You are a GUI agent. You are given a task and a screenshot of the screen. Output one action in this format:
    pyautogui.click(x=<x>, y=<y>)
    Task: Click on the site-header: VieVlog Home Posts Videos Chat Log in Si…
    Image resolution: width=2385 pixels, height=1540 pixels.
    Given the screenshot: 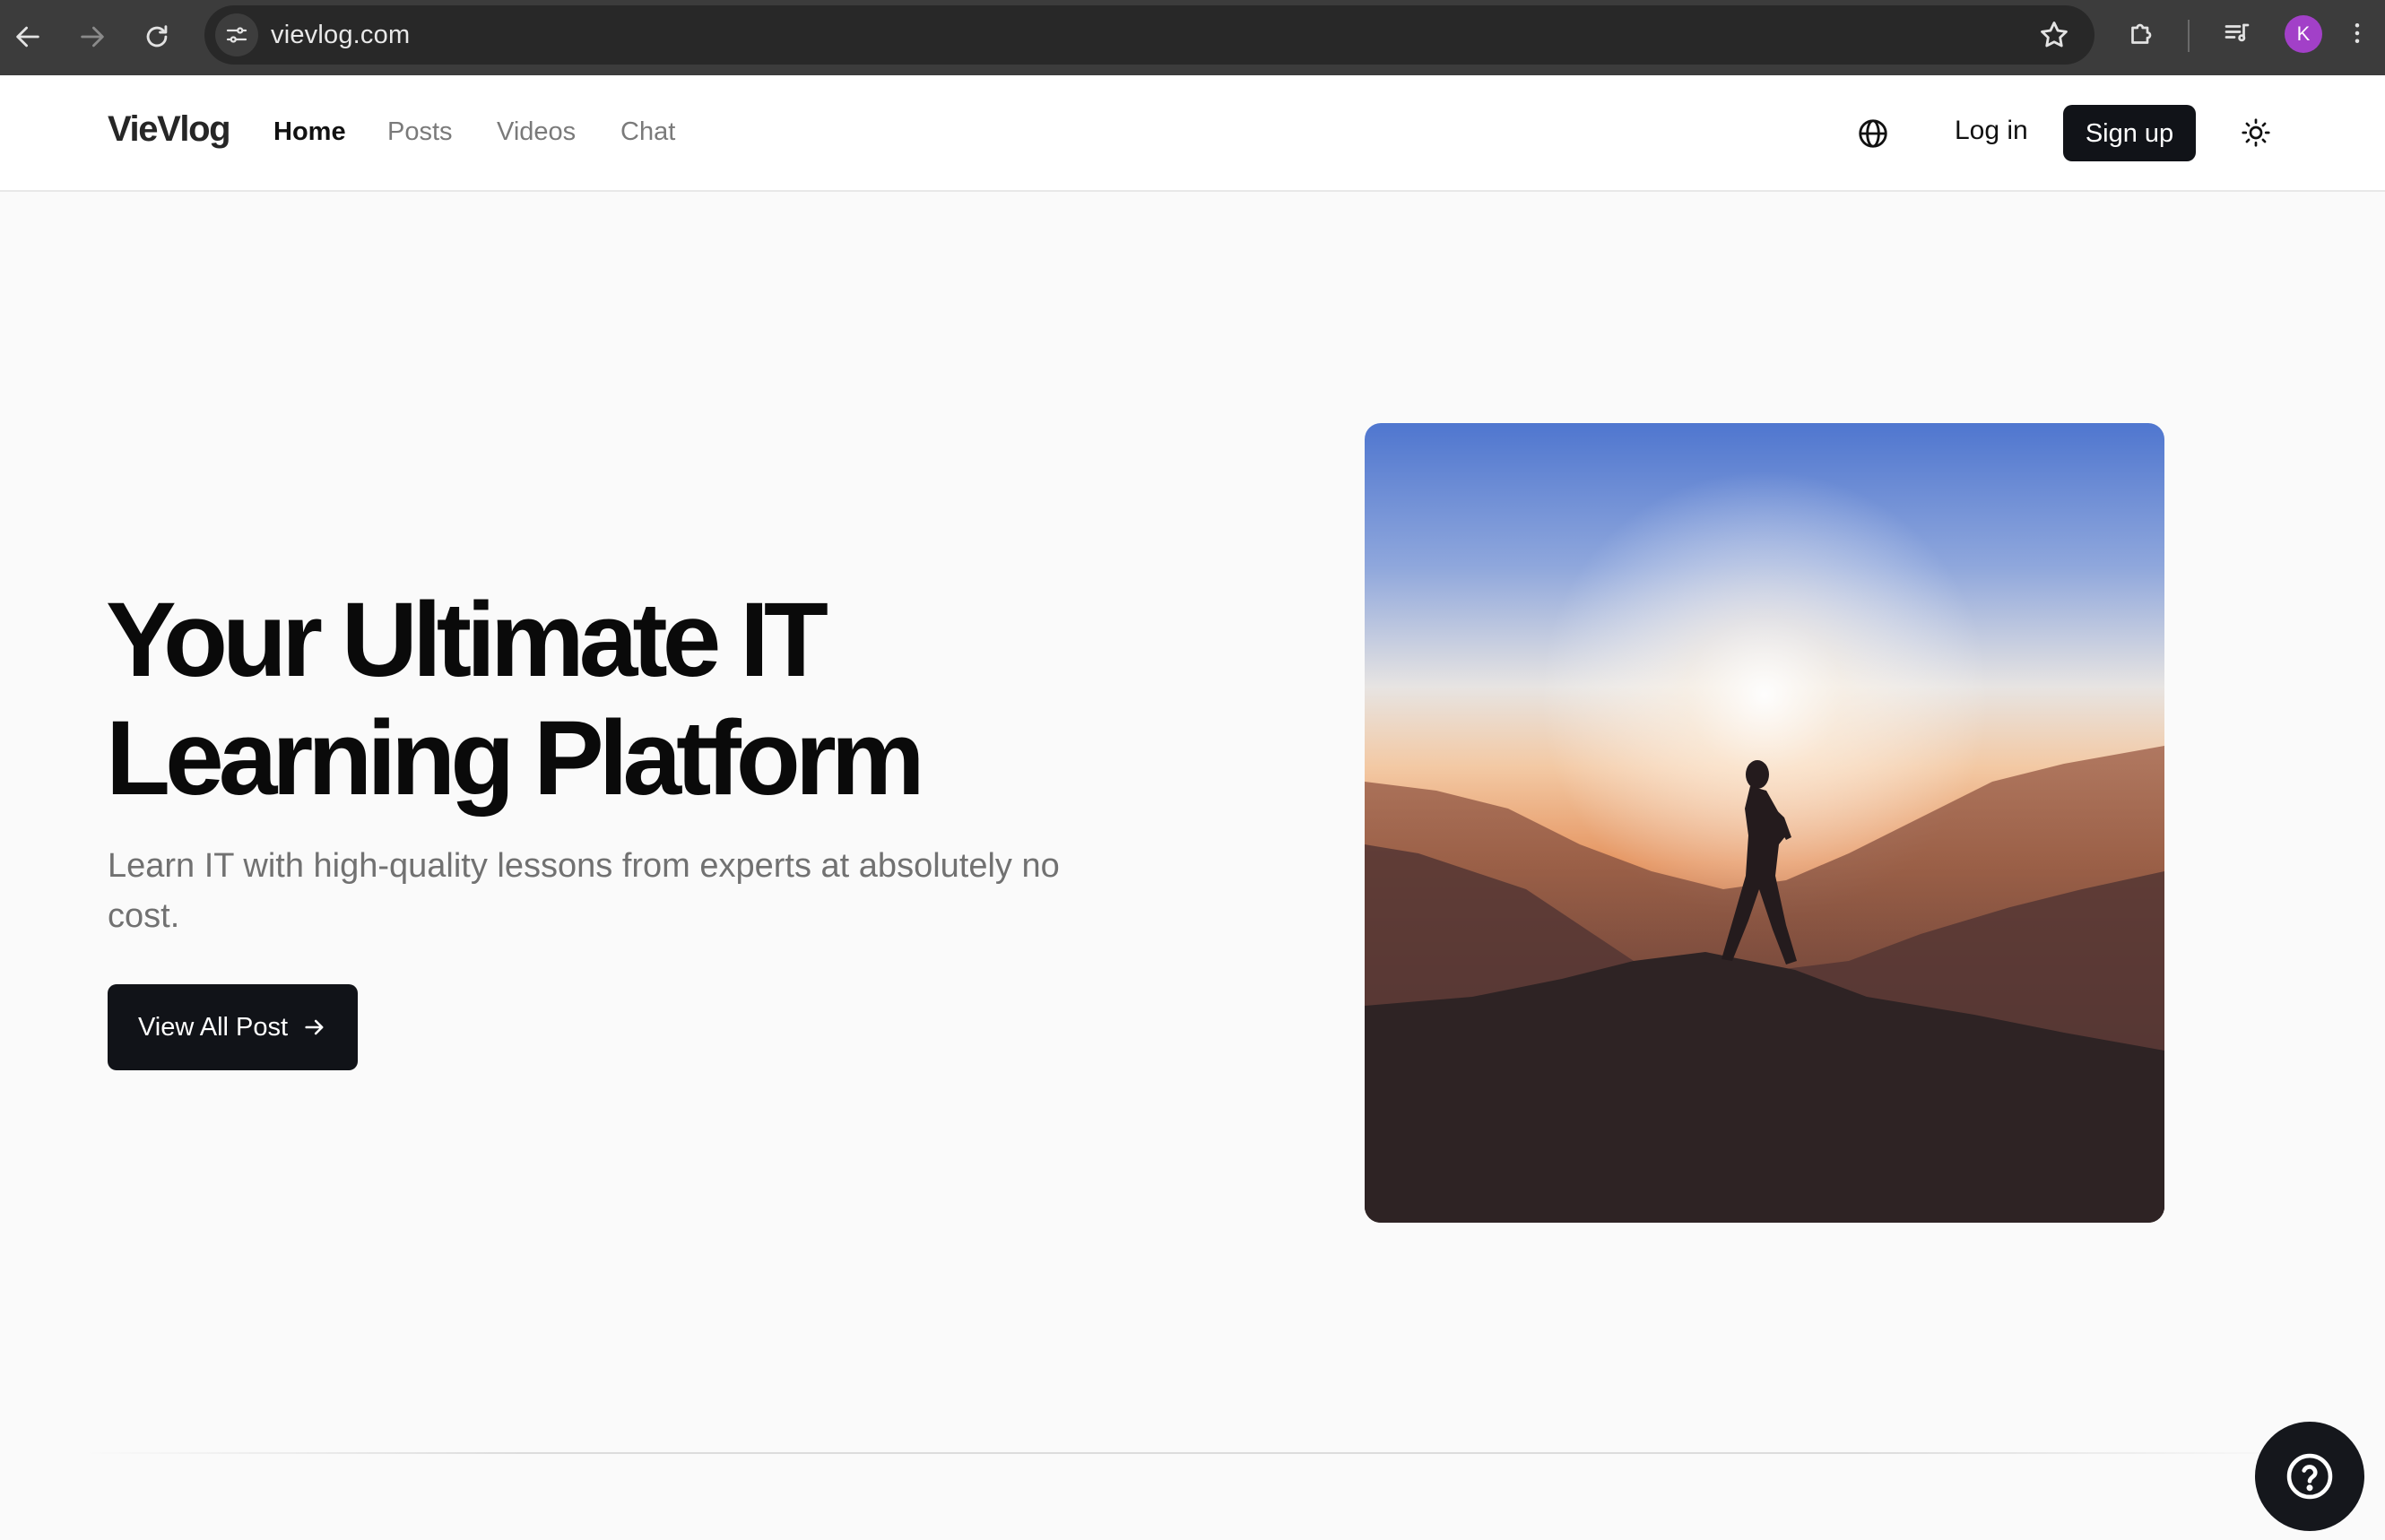 What is the action you would take?
    pyautogui.click(x=1192, y=134)
    